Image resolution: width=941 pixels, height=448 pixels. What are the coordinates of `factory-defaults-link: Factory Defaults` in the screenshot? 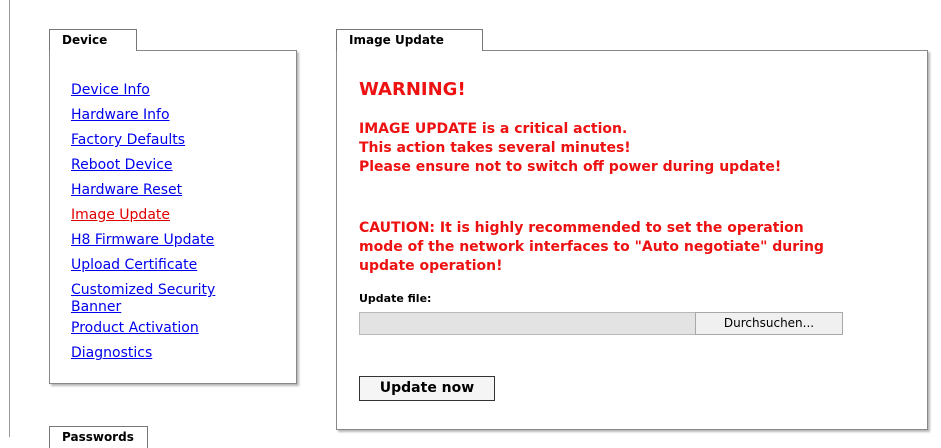 It's located at (128, 140).